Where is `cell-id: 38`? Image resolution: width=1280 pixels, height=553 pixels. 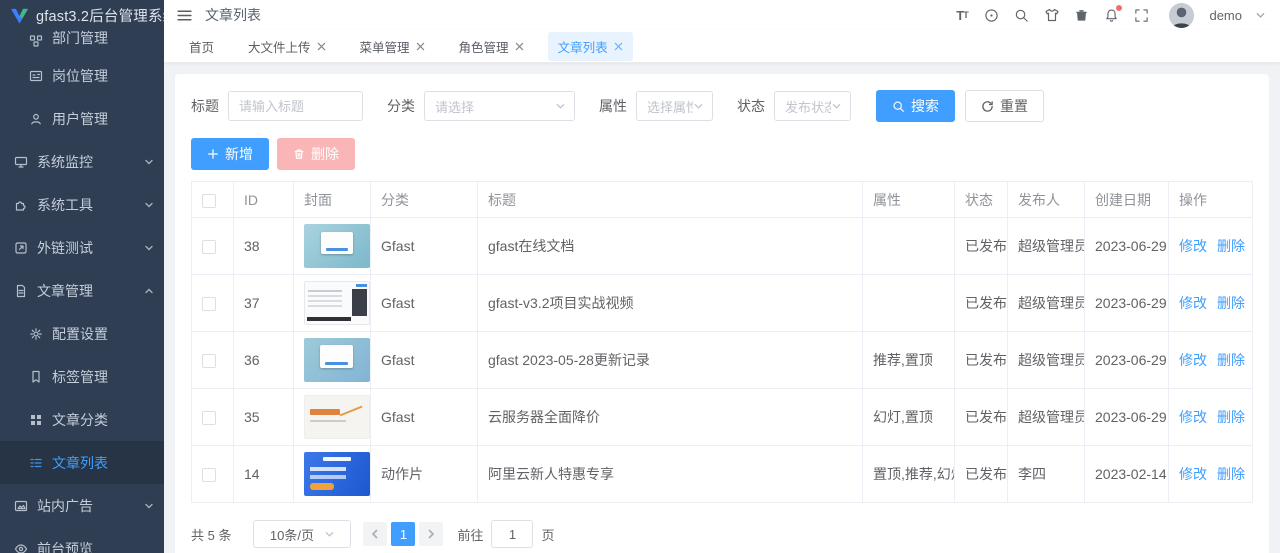 cell-id: 38 is located at coordinates (263, 246).